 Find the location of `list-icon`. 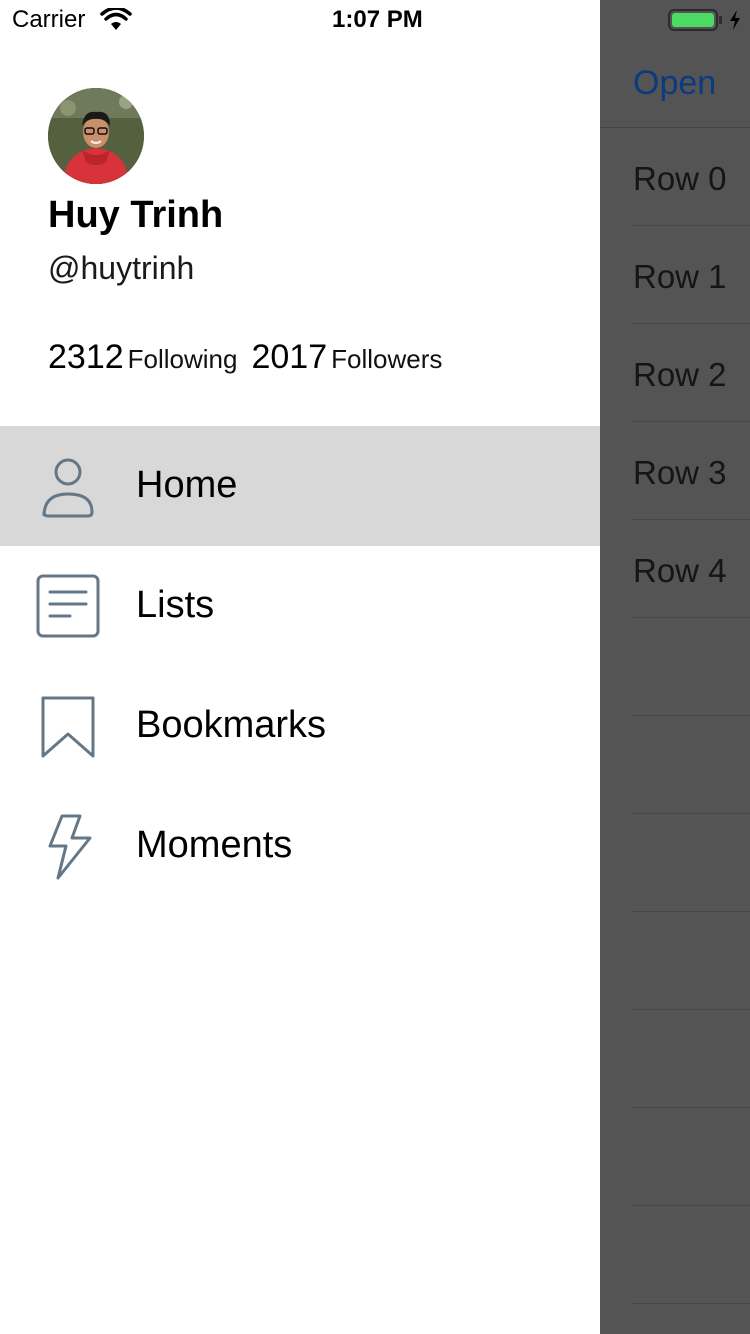

list-icon is located at coordinates (68, 606).